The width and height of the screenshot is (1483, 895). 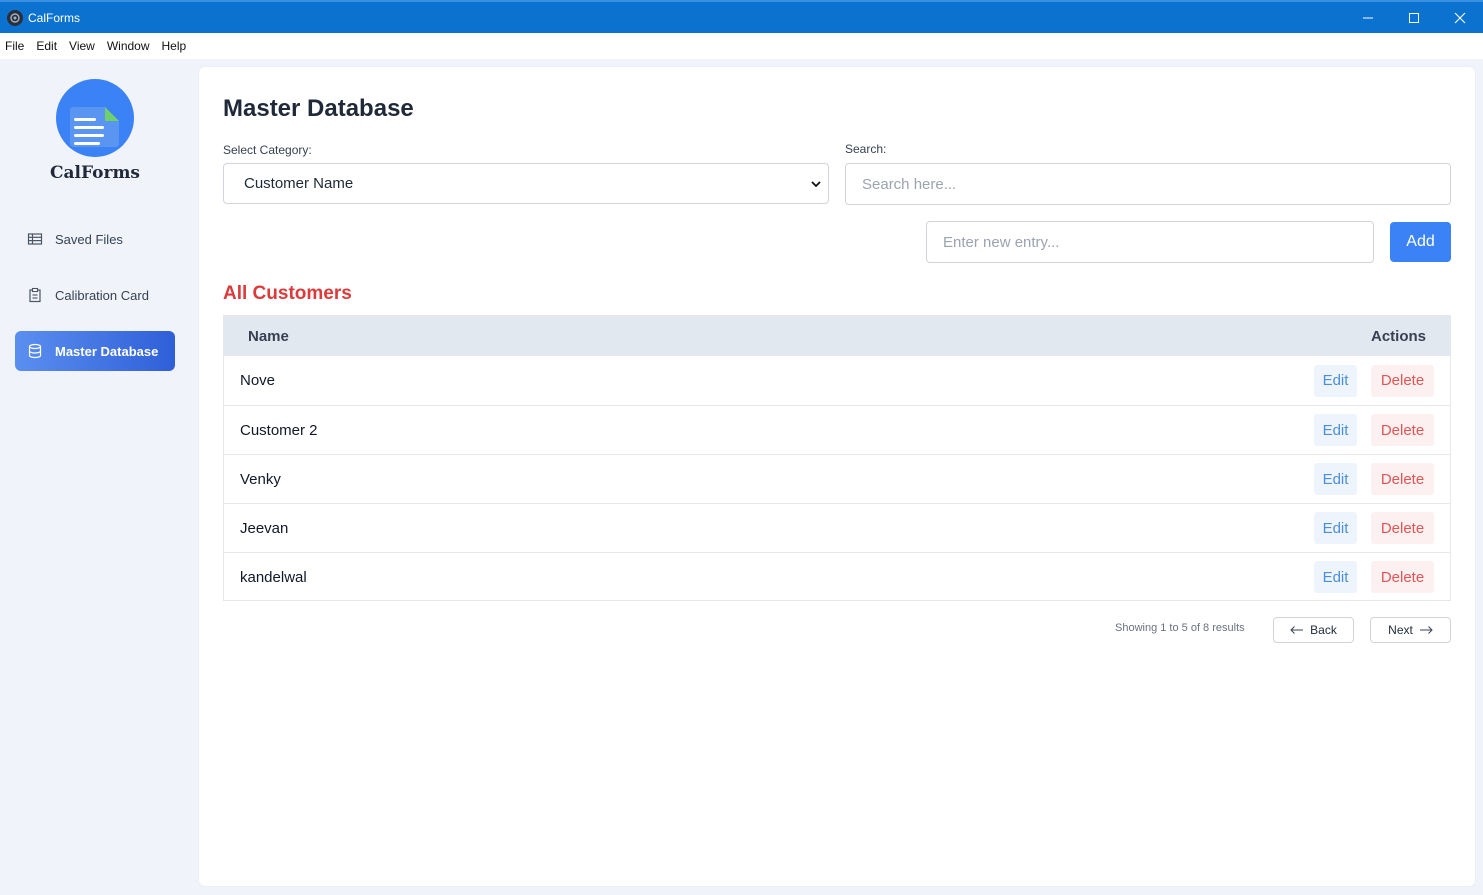 I want to click on table-row: Venky Edit Delete, so click(x=837, y=478).